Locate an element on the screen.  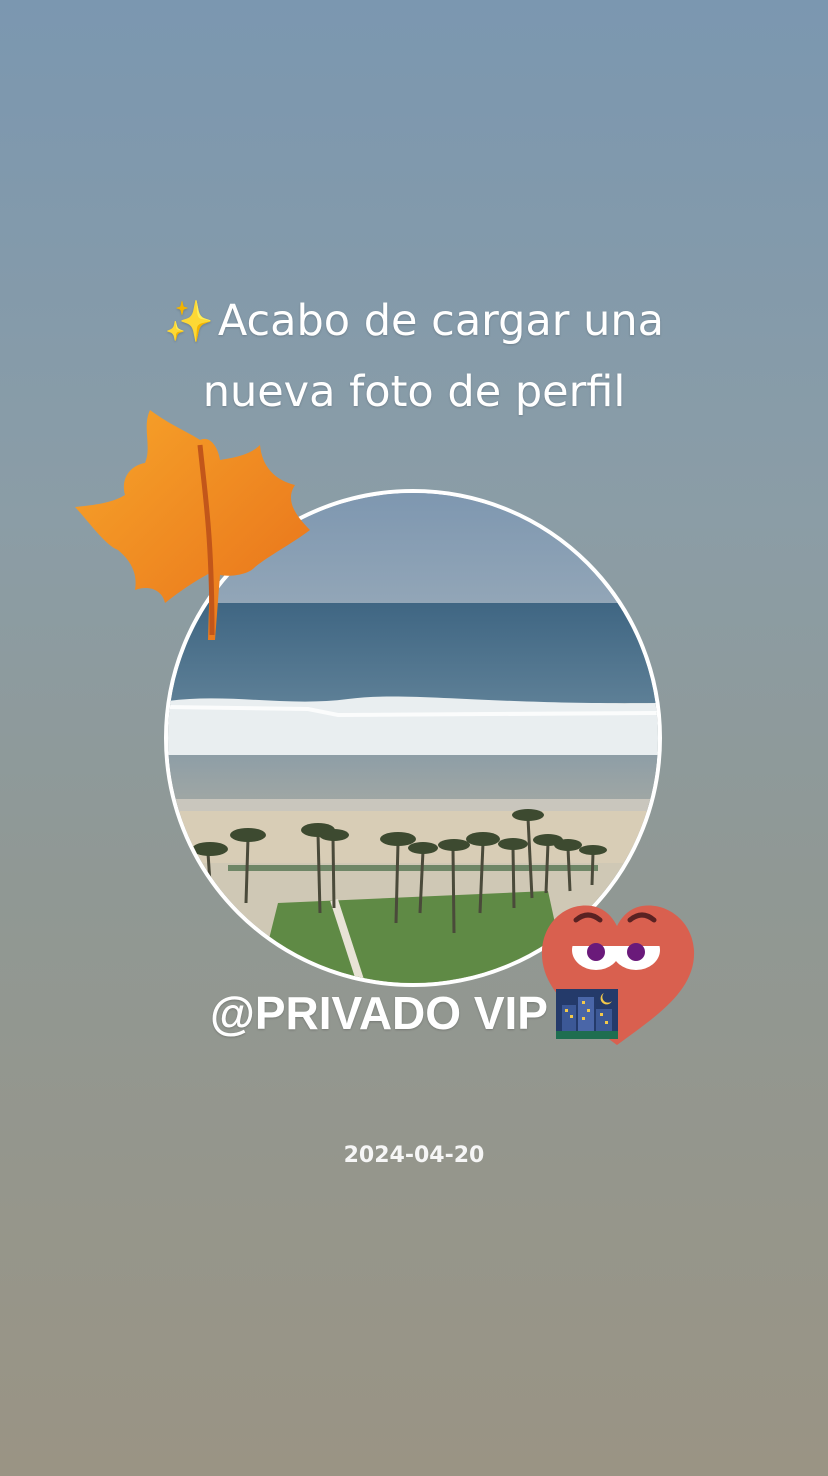
headline-text-1: Acabo de cargar una is located at coordinates (440, 321).